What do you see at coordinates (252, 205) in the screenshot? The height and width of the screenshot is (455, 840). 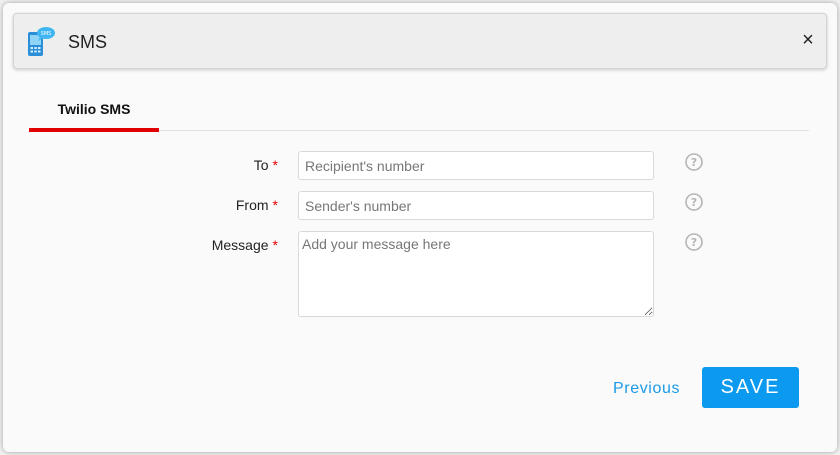 I see `from-label-text: From` at bounding box center [252, 205].